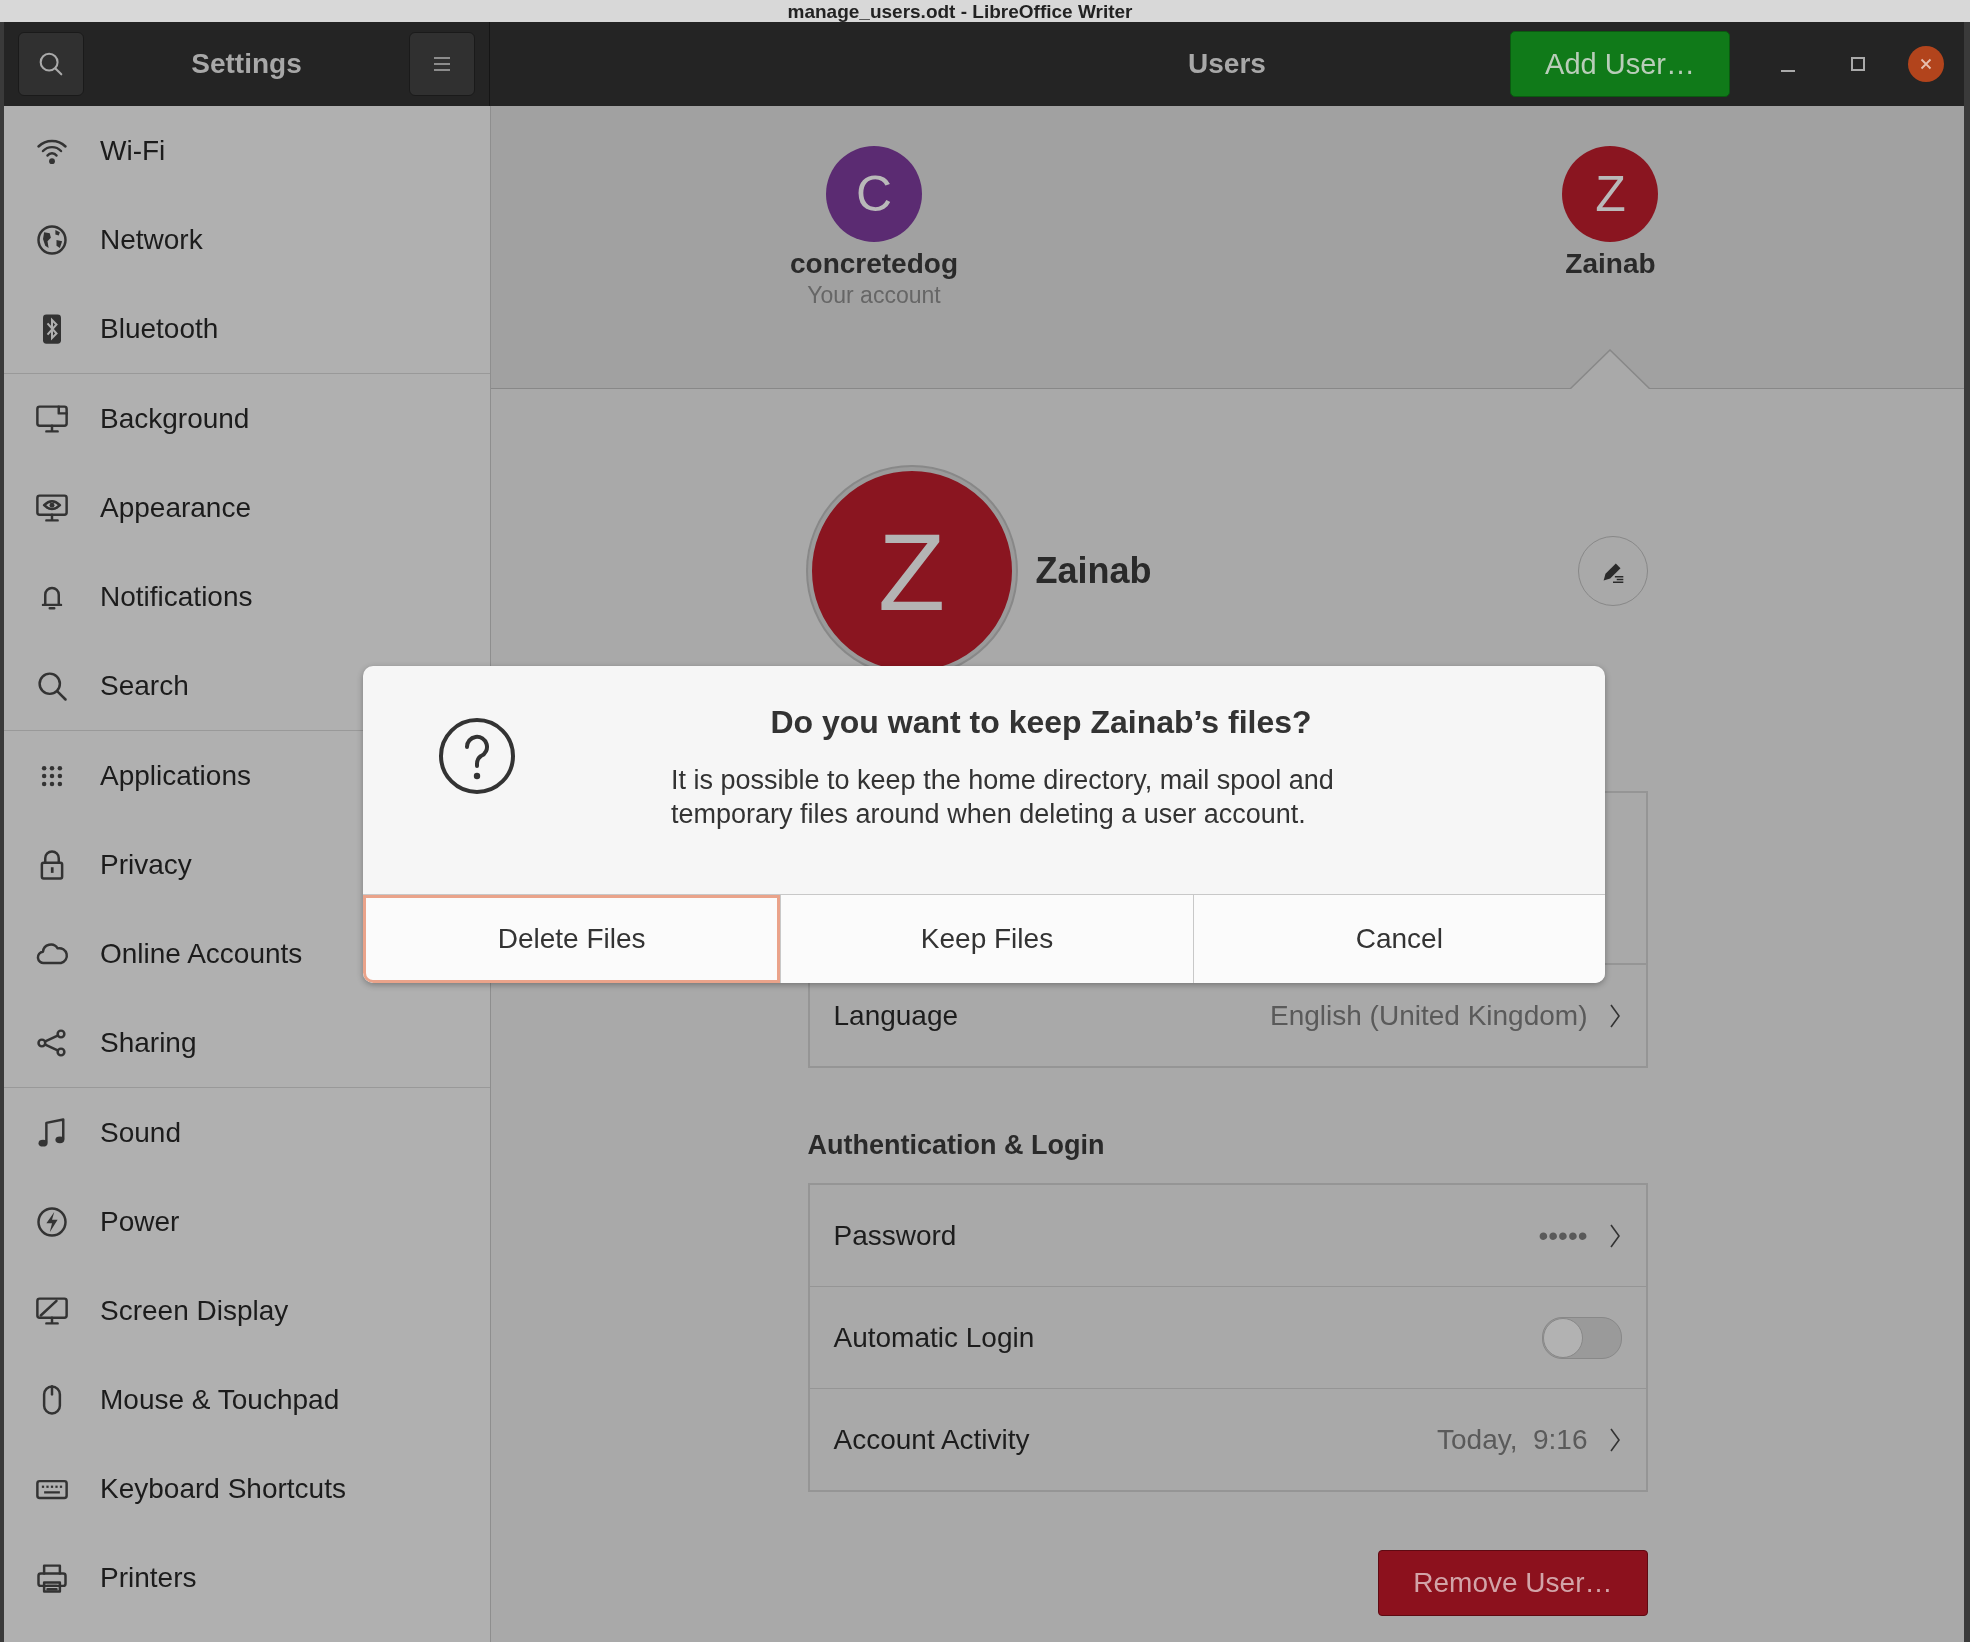 Image resolution: width=1970 pixels, height=1642 pixels. What do you see at coordinates (1926, 64) in the screenshot?
I see `close-button` at bounding box center [1926, 64].